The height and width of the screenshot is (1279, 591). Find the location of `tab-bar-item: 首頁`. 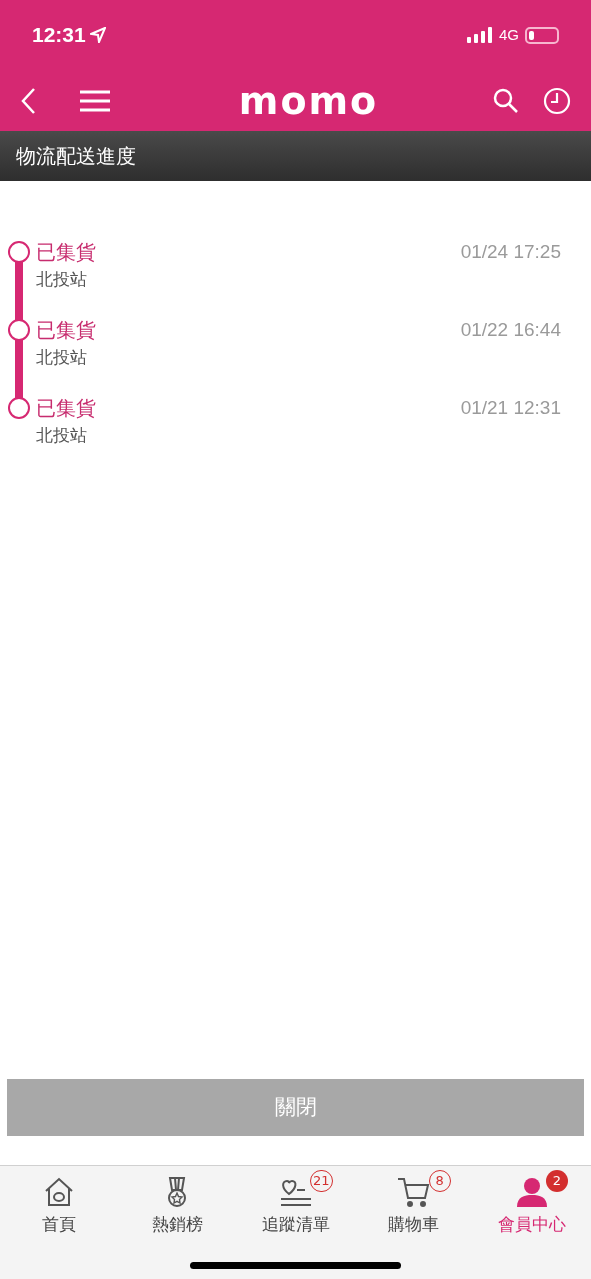

tab-bar-item: 首頁 is located at coordinates (59, 1206).